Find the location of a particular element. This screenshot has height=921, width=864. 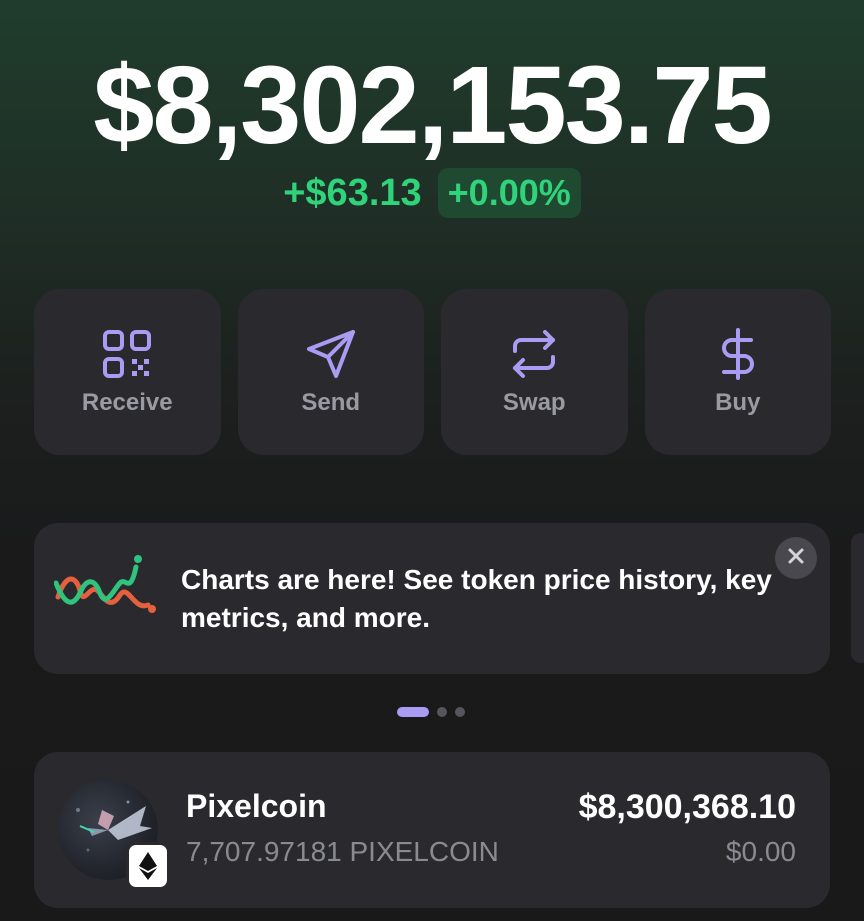

close-icon is located at coordinates (796, 558).